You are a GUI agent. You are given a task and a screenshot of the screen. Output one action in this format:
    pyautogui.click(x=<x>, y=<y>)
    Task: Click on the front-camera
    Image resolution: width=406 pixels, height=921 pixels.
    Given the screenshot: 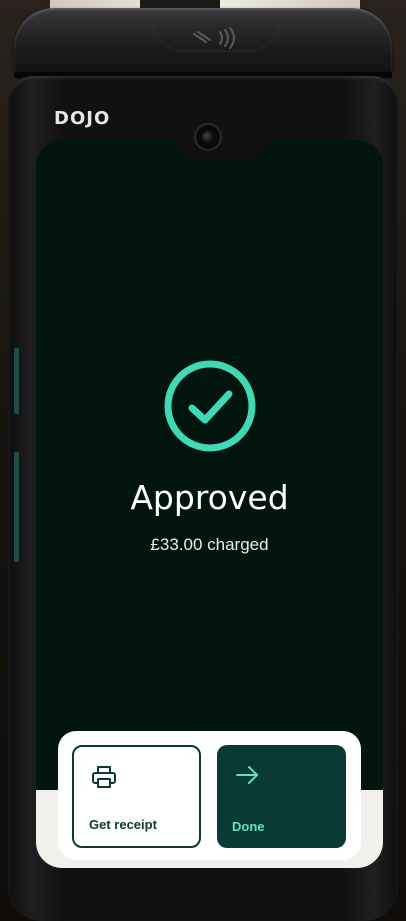 What is the action you would take?
    pyautogui.click(x=208, y=137)
    